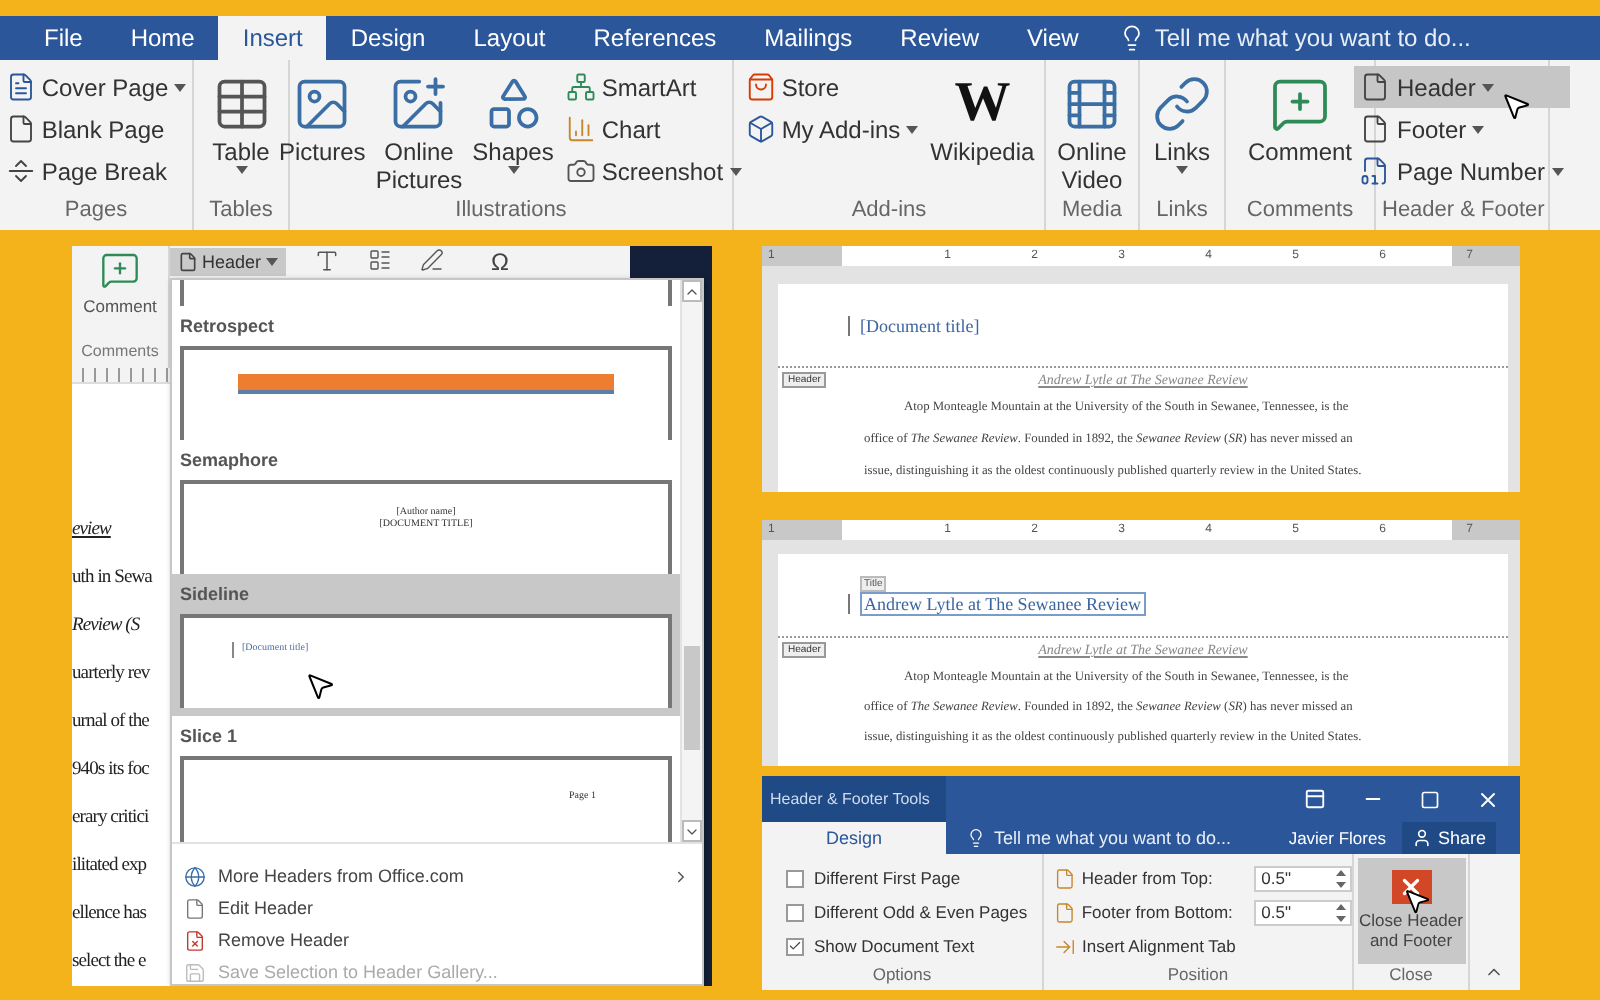 The height and width of the screenshot is (1000, 1600). What do you see at coordinates (111, 675) in the screenshot?
I see `document-text: uarterly rev` at bounding box center [111, 675].